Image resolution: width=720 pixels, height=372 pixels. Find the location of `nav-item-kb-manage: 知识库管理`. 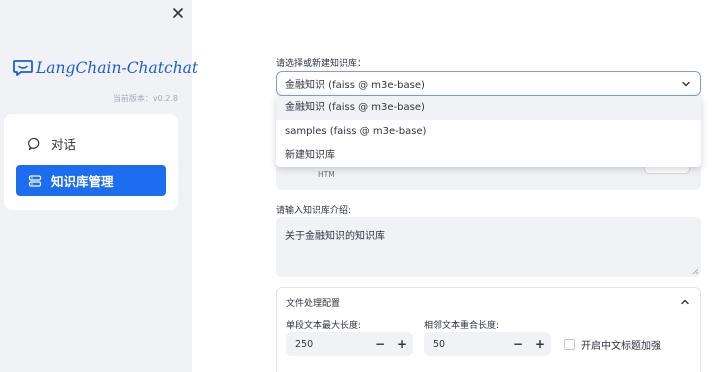

nav-item-kb-manage: 知识库管理 is located at coordinates (91, 180).